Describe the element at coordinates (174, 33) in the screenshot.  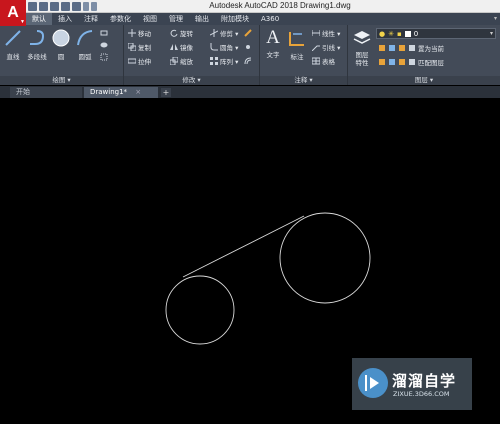
I see `rotate-icon` at that location.